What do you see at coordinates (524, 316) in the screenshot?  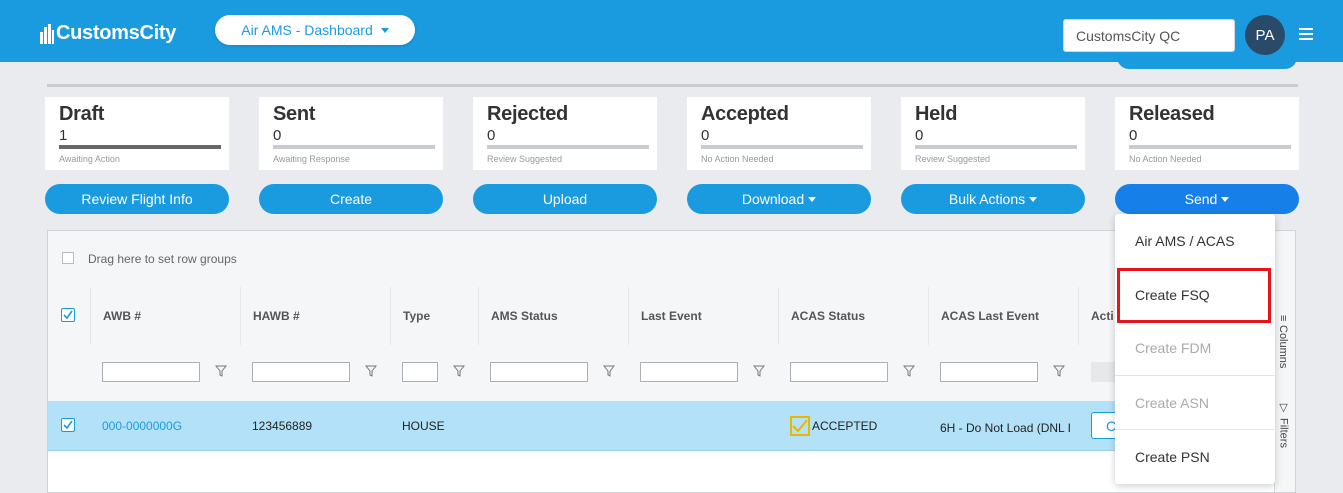 I see `column-header-label: AMS Status` at bounding box center [524, 316].